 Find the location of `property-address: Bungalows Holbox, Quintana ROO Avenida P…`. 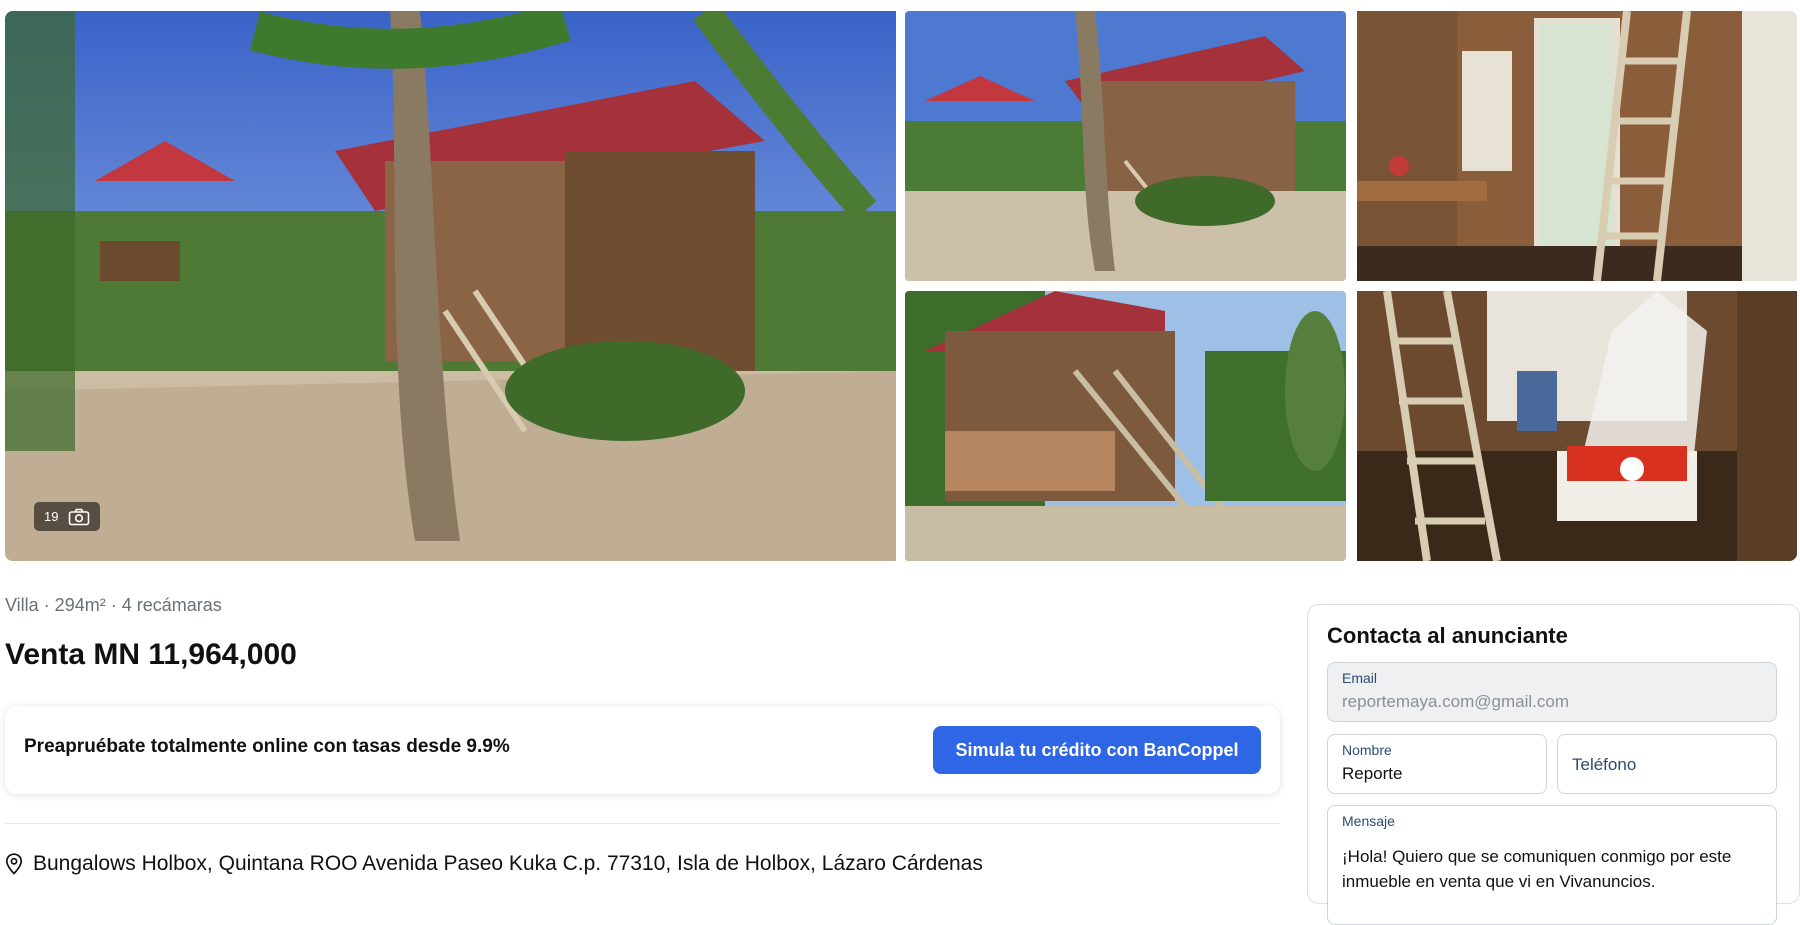

property-address: Bungalows Holbox, Quintana ROO Avenida P… is located at coordinates (494, 864).